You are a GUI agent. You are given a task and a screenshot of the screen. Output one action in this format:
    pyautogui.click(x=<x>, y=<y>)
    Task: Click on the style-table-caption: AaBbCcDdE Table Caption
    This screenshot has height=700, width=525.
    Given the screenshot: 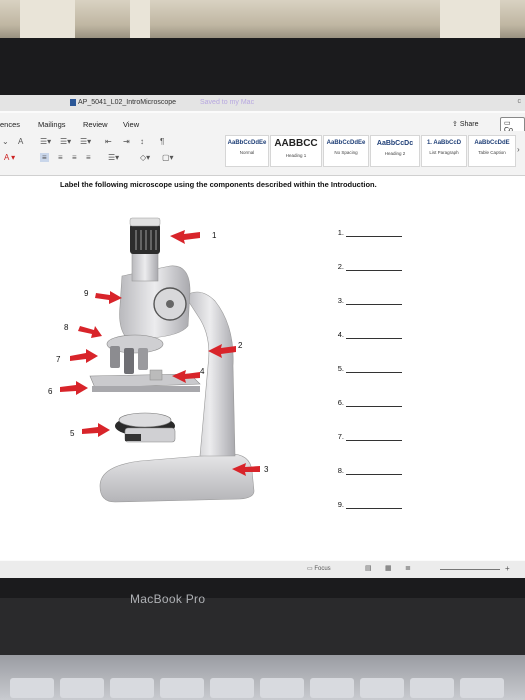 What is the action you would take?
    pyautogui.click(x=492, y=151)
    